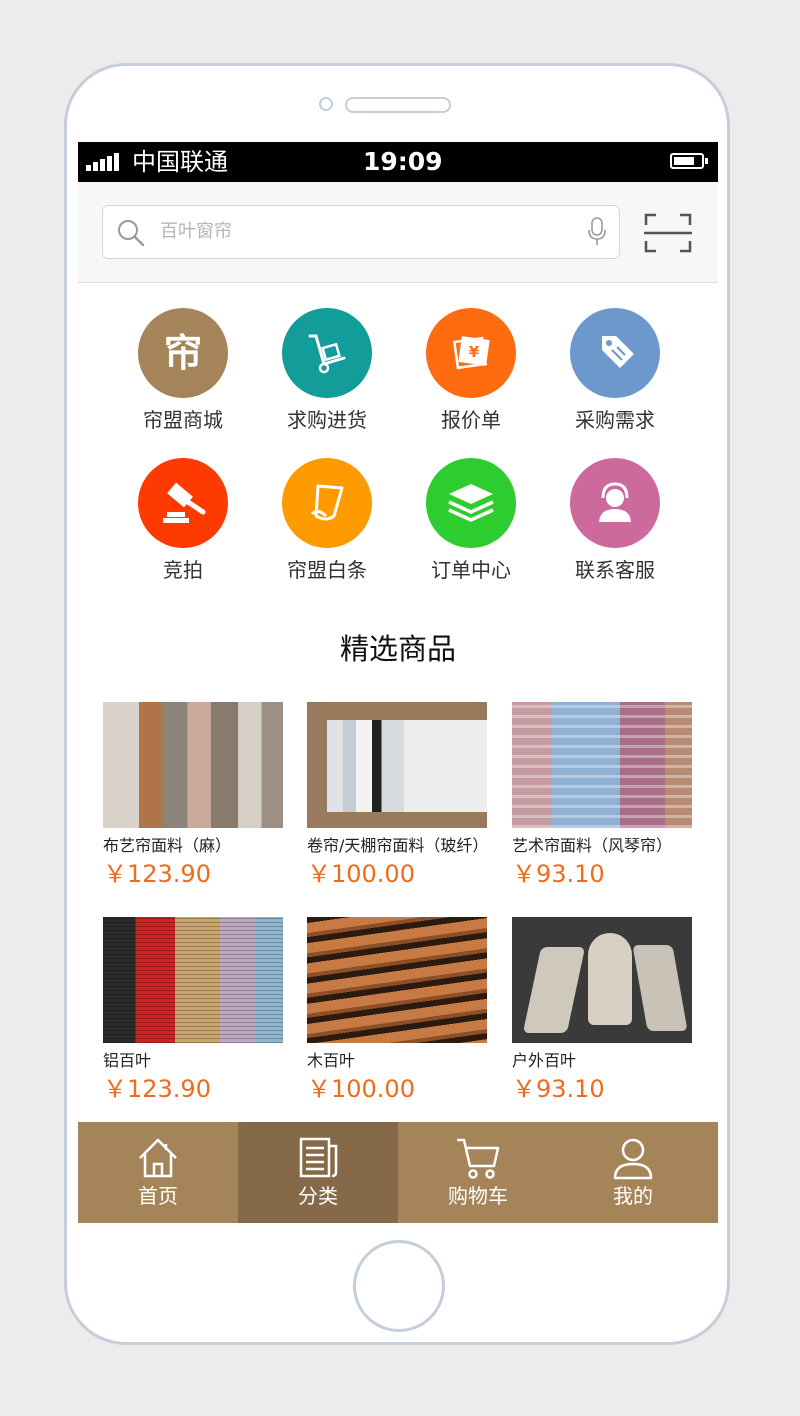 The width and height of the screenshot is (800, 1416). What do you see at coordinates (399, 1286) in the screenshot?
I see `home-button` at bounding box center [399, 1286].